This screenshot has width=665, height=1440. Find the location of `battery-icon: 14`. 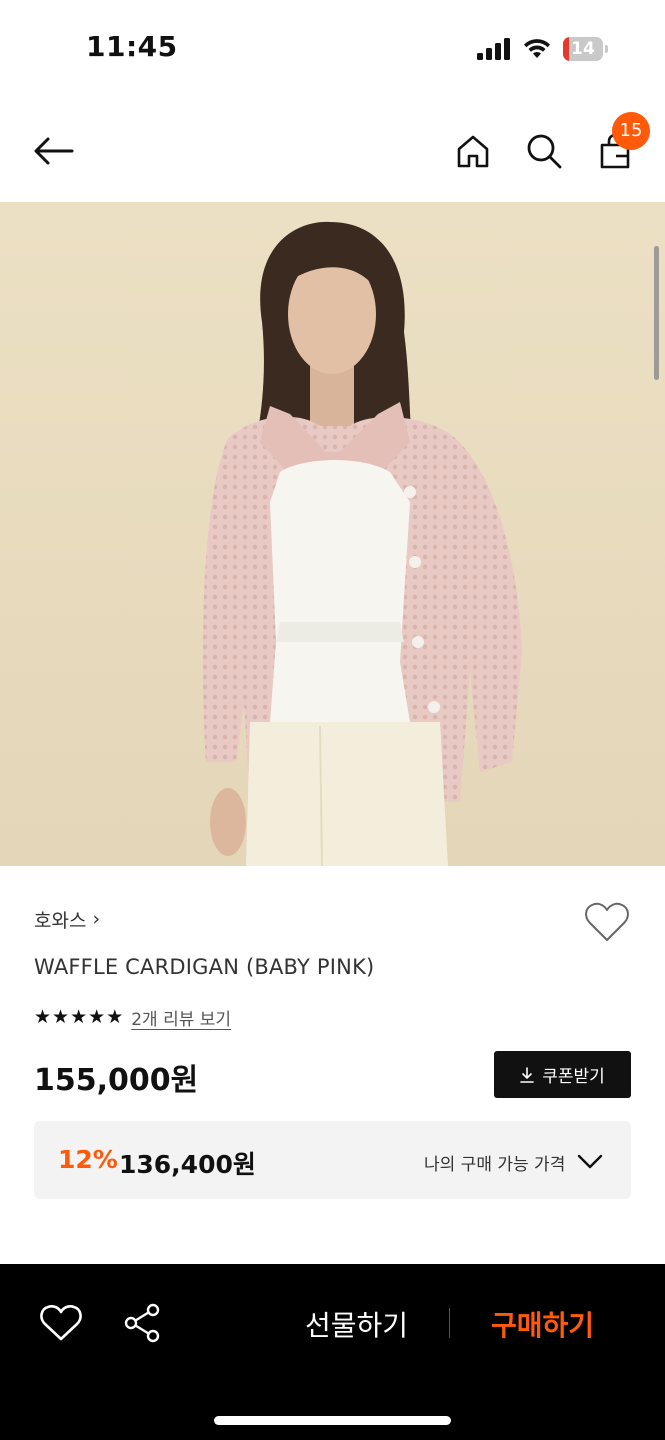

battery-icon: 14 is located at coordinates (585, 49).